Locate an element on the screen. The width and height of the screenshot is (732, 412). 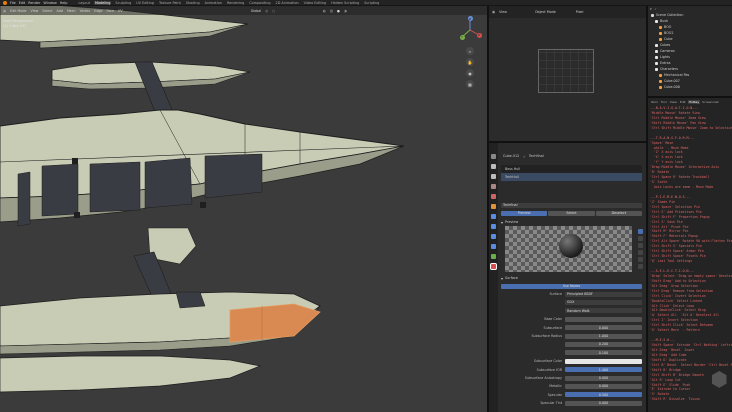
workspace-tab-hidden-scripting: Hidden Scripting is located at coordinates (345, 3).